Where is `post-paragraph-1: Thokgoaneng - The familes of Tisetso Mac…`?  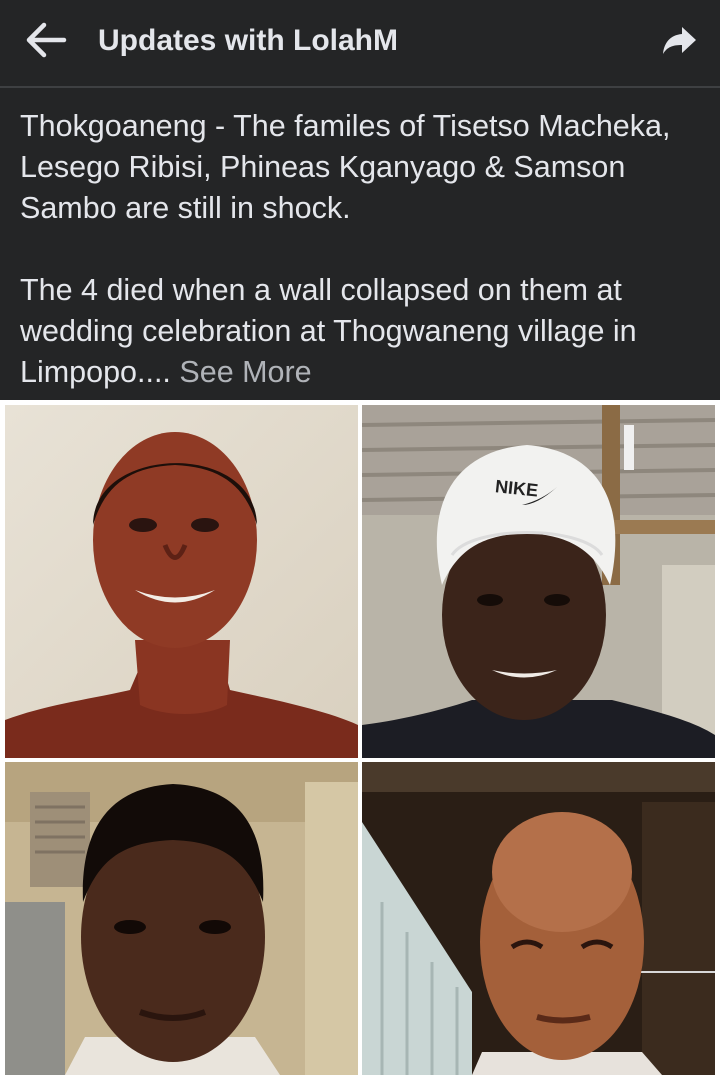 post-paragraph-1: Thokgoaneng - The familes of Tisetso Mac… is located at coordinates (345, 167).